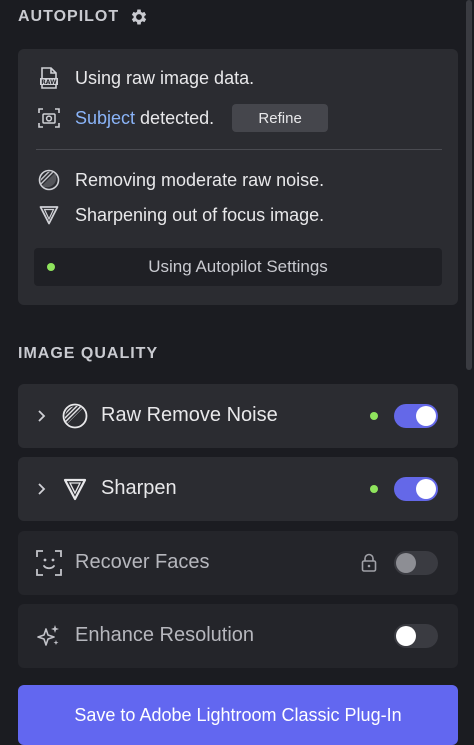 Image resolution: width=474 pixels, height=745 pixels. I want to click on autopilot-settings-button: Using Autopilot Settings, so click(238, 267).